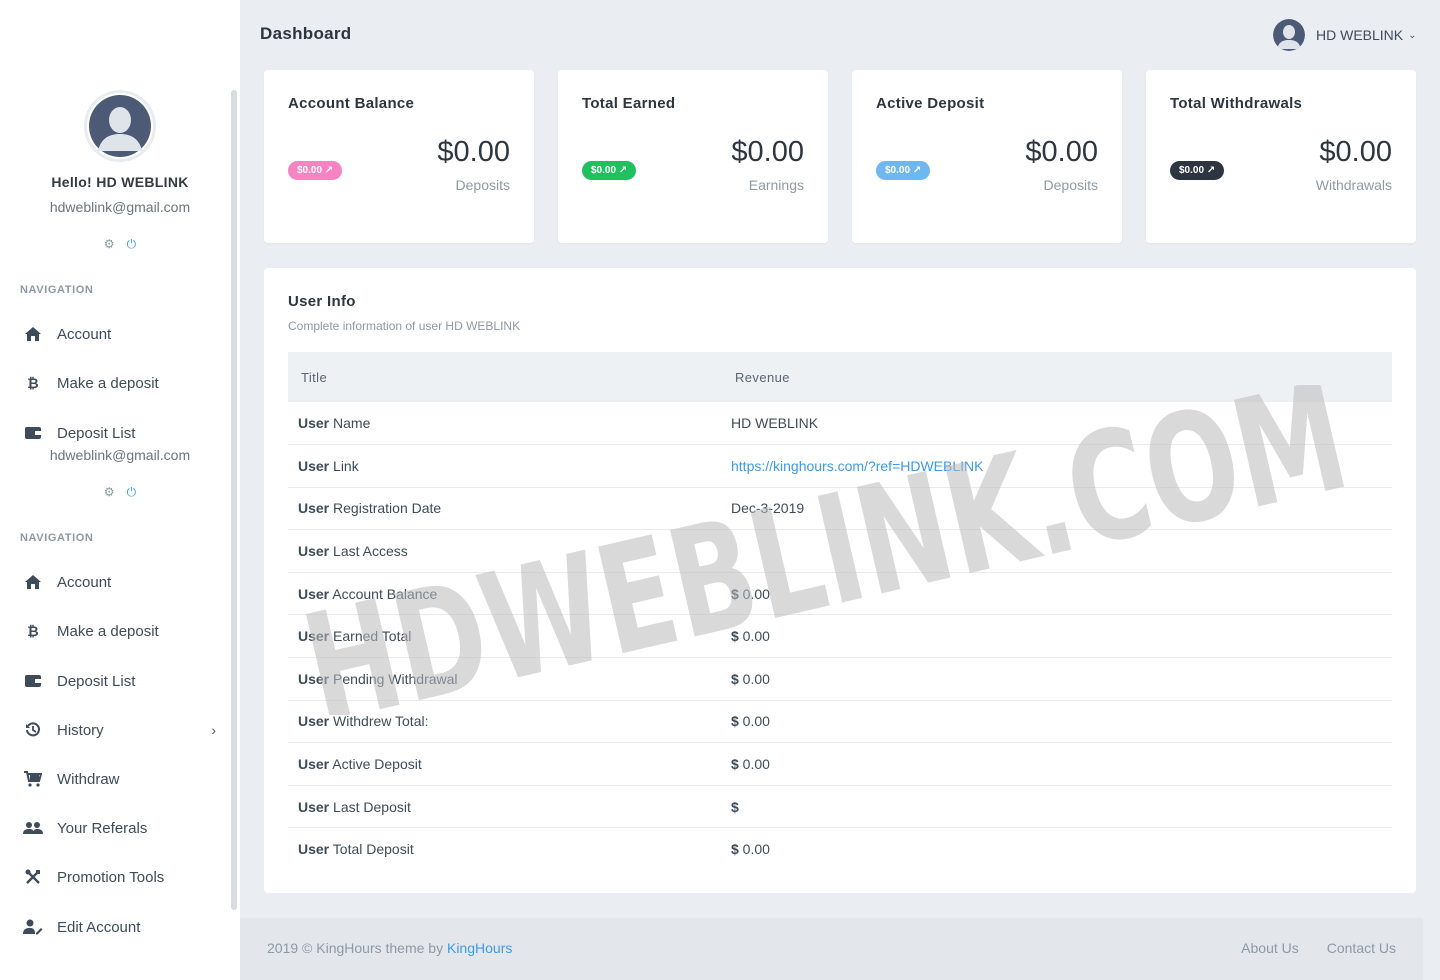 The image size is (1440, 980). I want to click on profile-actions: ⚙ ⏻, so click(120, 244).